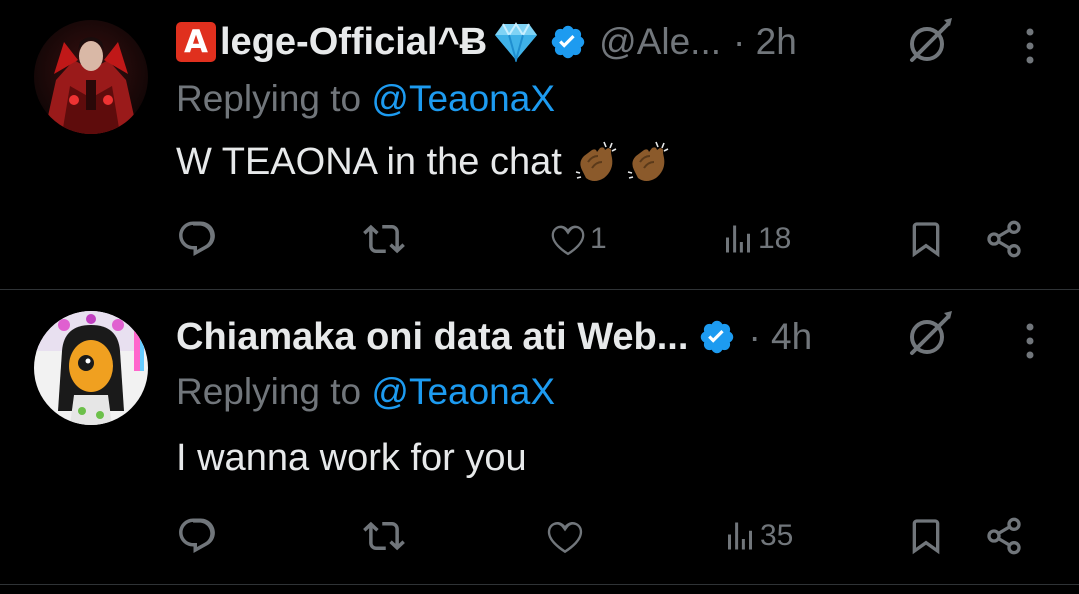  Describe the element at coordinates (598, 238) in the screenshot. I see `like-count: 1` at that location.